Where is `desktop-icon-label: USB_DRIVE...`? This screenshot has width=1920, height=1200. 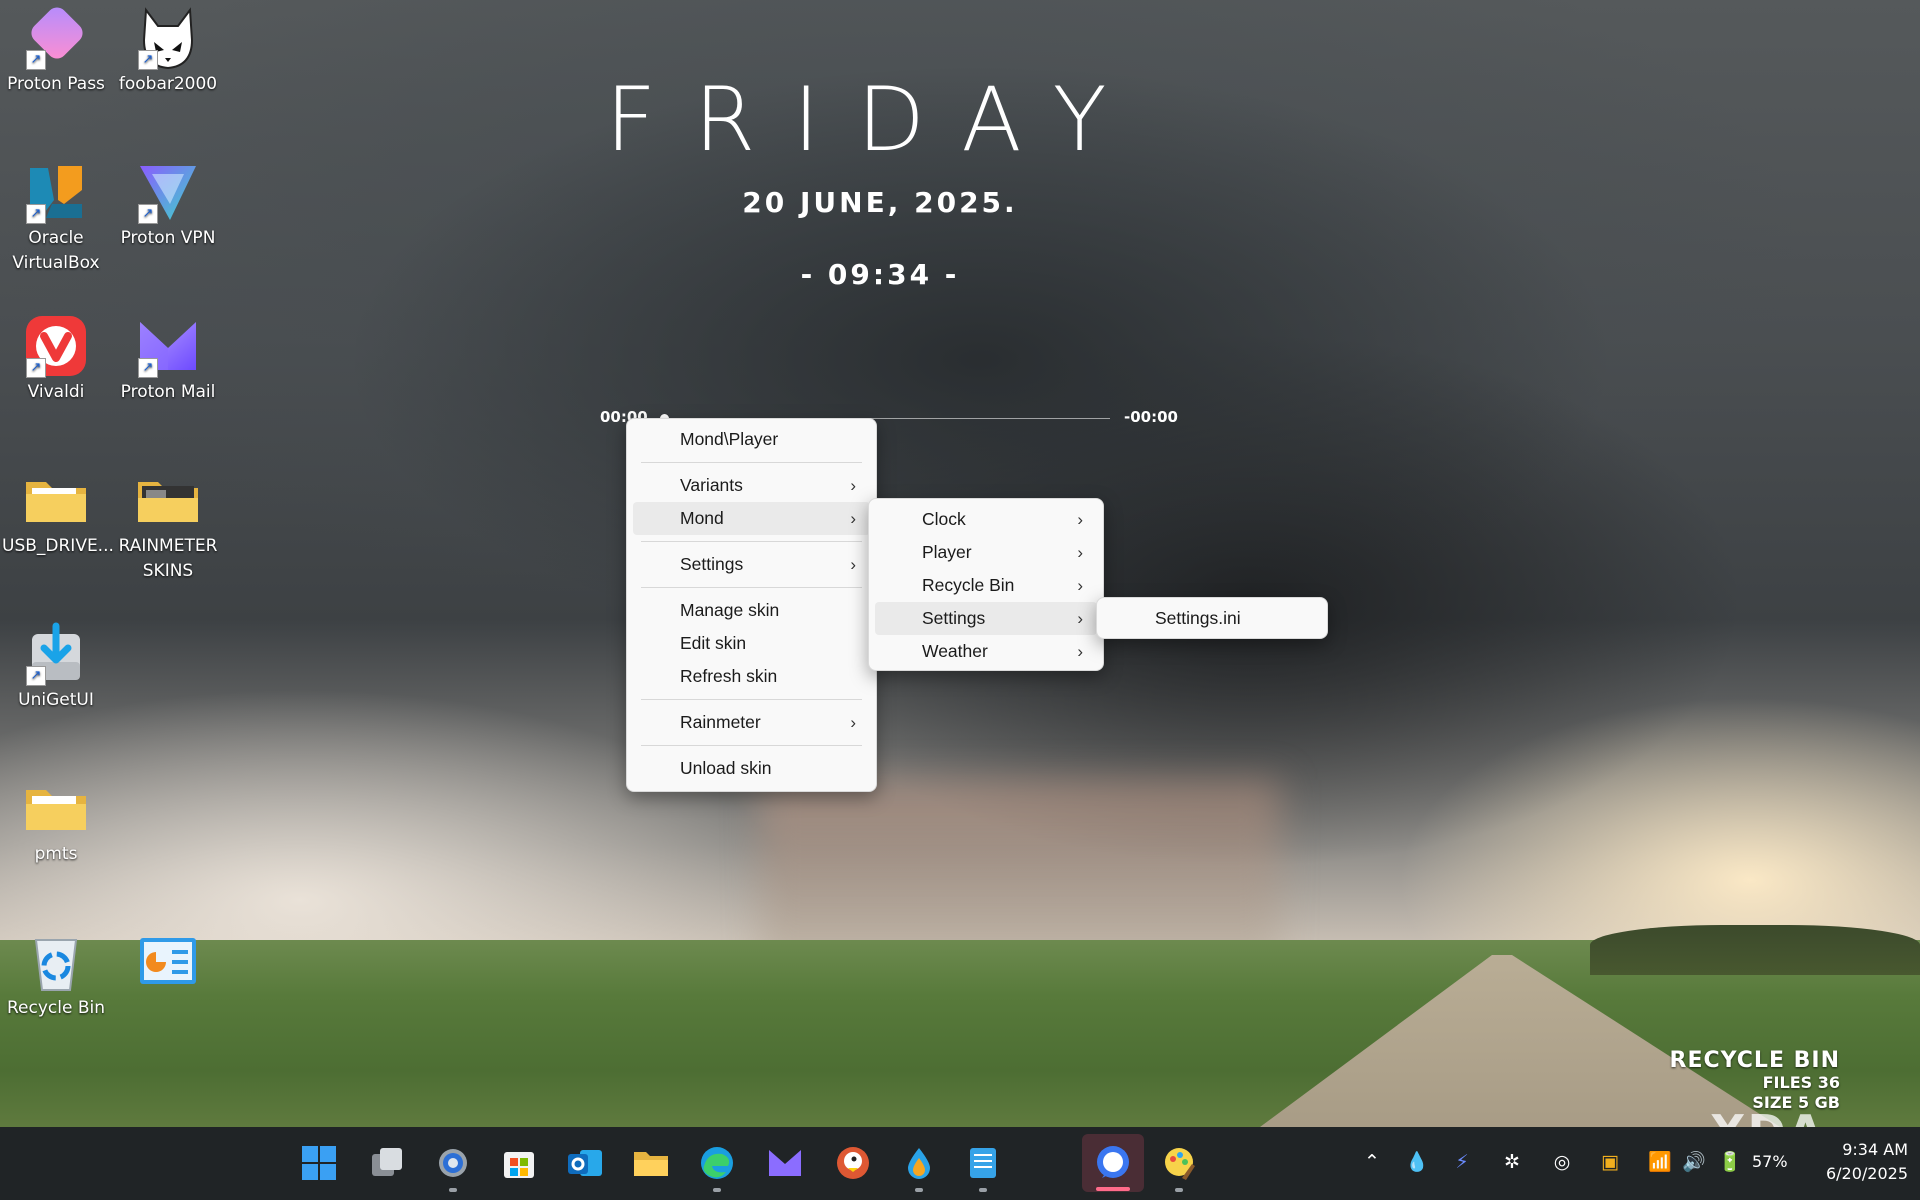
desktop-icon-label: USB_DRIVE... is located at coordinates (58, 546).